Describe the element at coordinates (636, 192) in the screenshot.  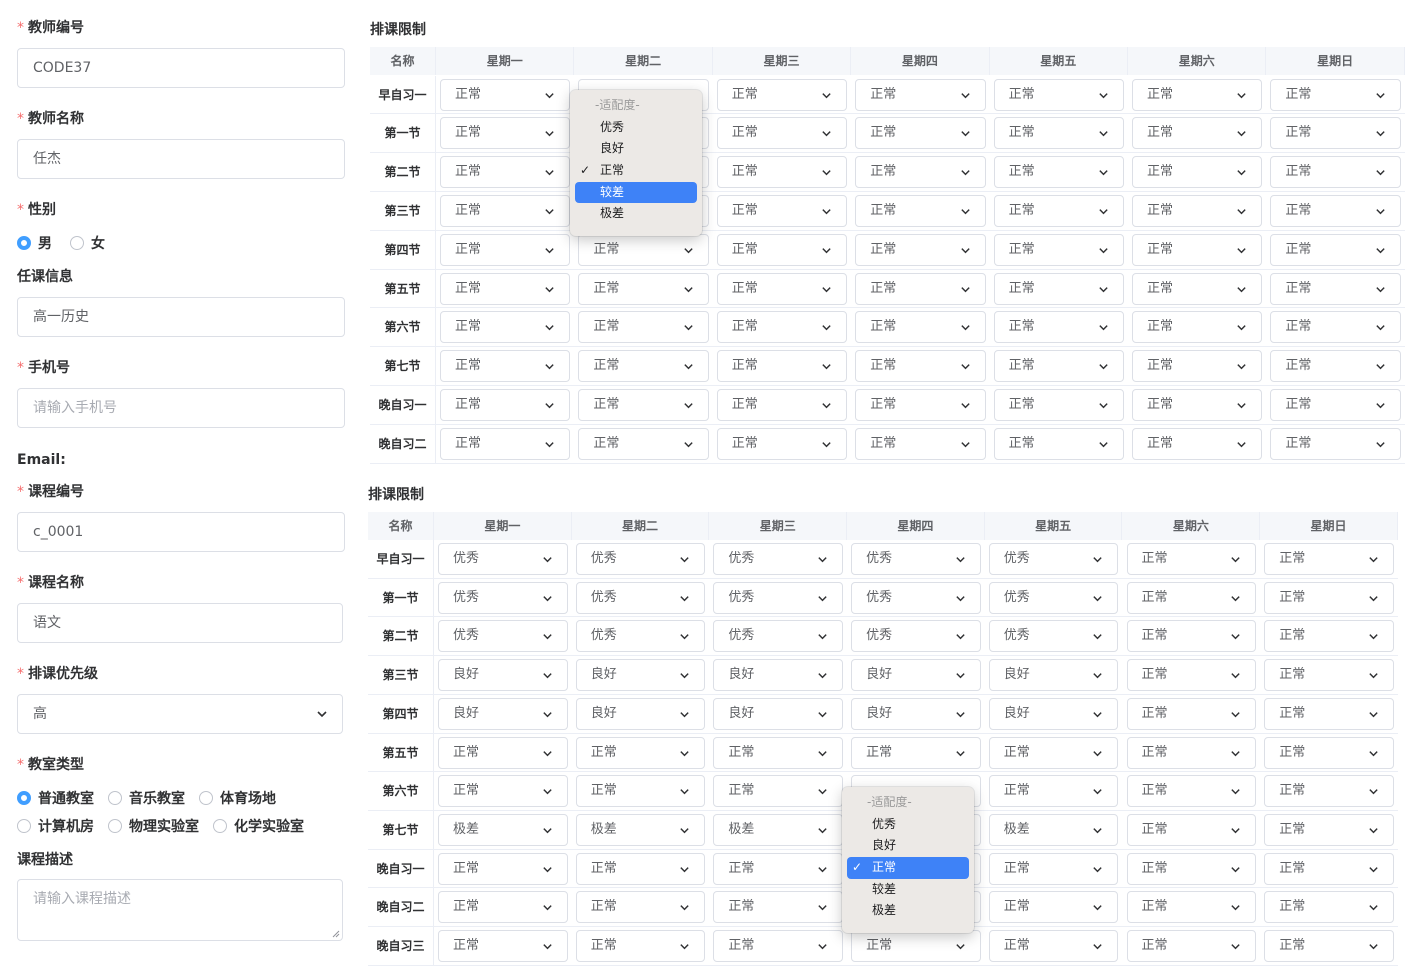
I see `dropdown-option: 较差` at that location.